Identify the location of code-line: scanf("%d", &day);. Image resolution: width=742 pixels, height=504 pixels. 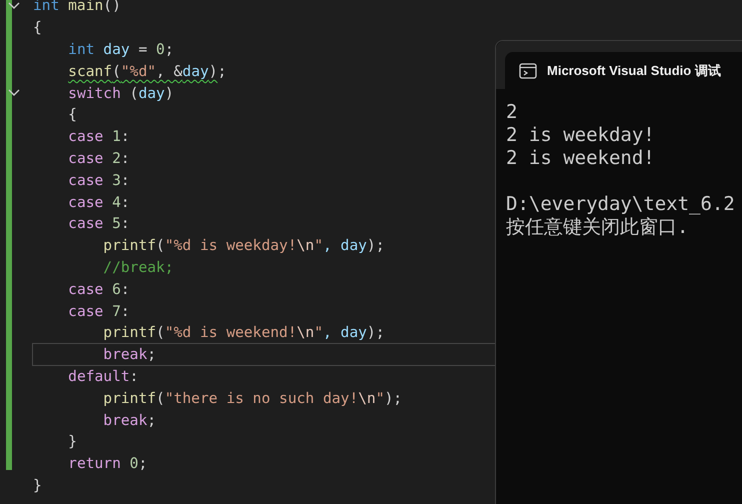
(146, 72).